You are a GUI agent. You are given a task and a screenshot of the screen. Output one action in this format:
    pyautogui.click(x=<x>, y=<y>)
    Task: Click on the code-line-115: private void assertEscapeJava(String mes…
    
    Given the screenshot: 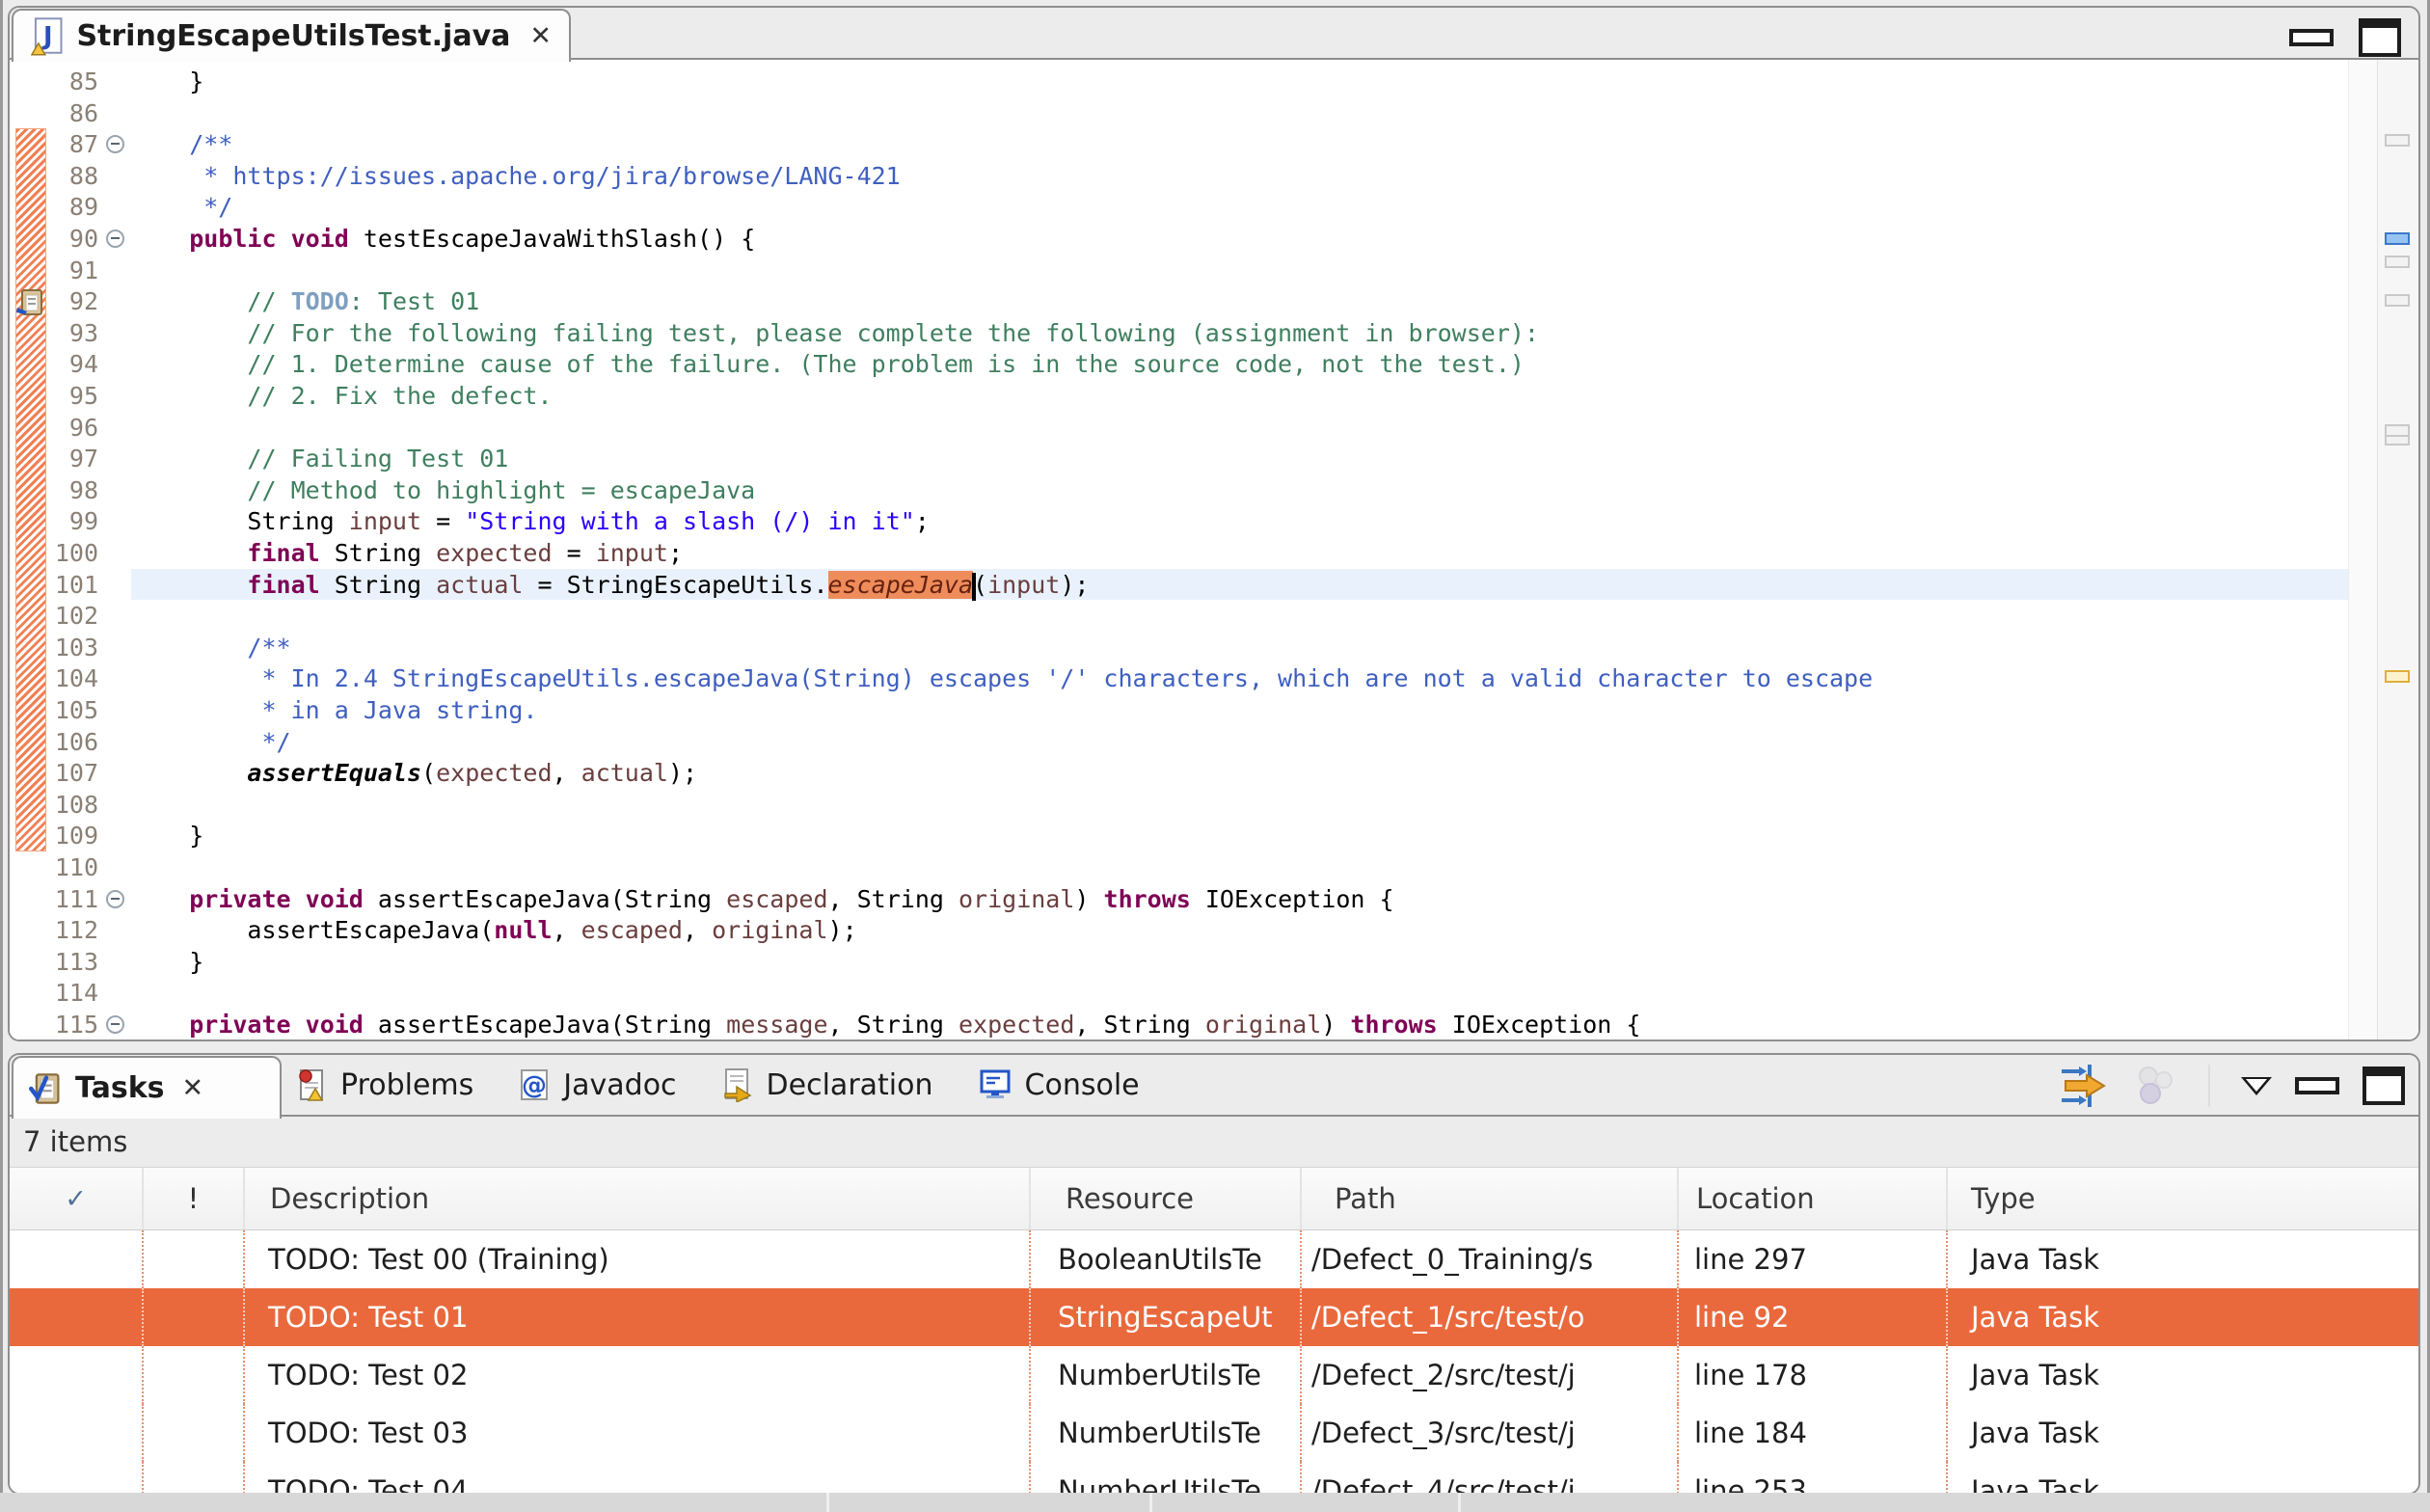 What is the action you would take?
    pyautogui.click(x=1240, y=1024)
    